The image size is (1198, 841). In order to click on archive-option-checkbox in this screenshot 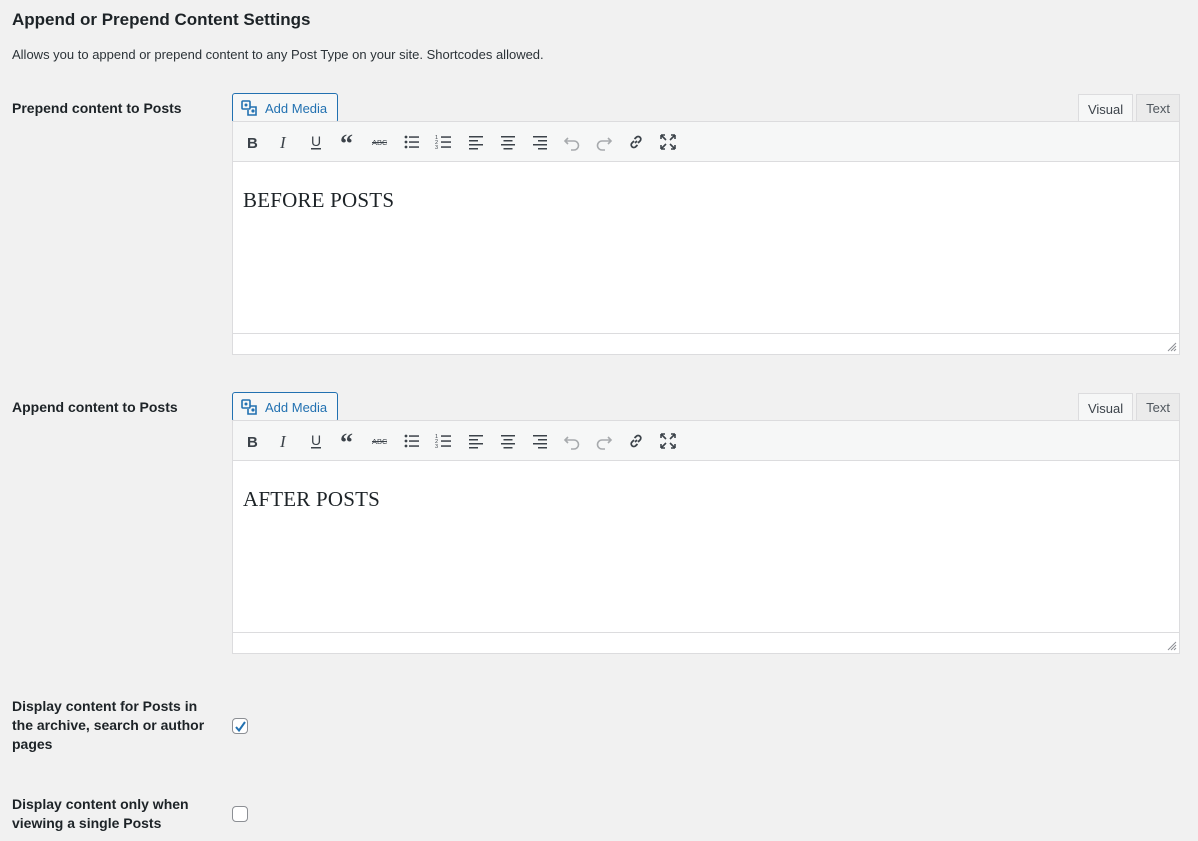, I will do `click(240, 726)`.